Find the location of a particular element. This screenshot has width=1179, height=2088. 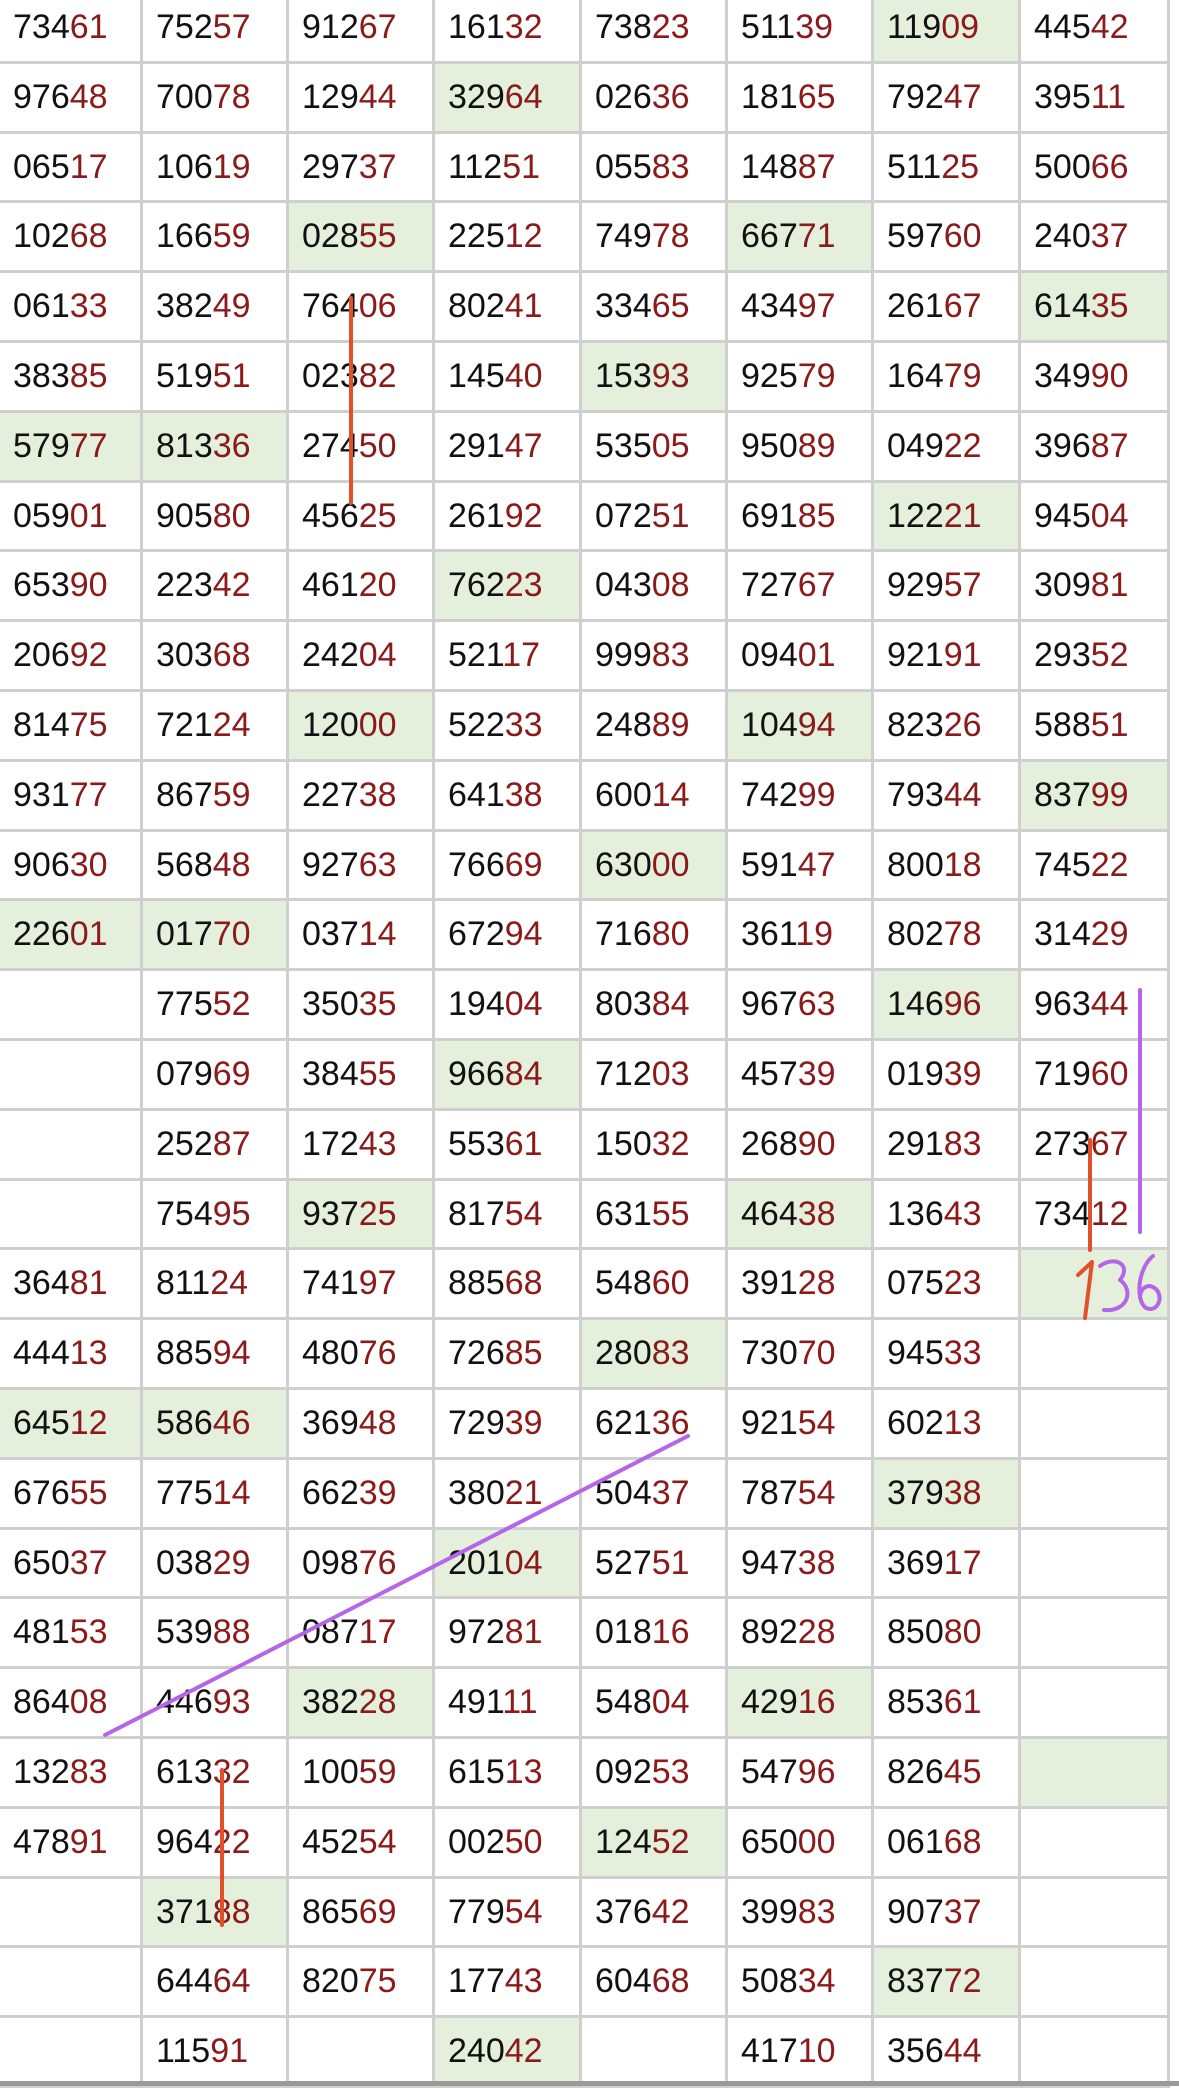

cell-head-digits: 662 is located at coordinates (330, 1492).